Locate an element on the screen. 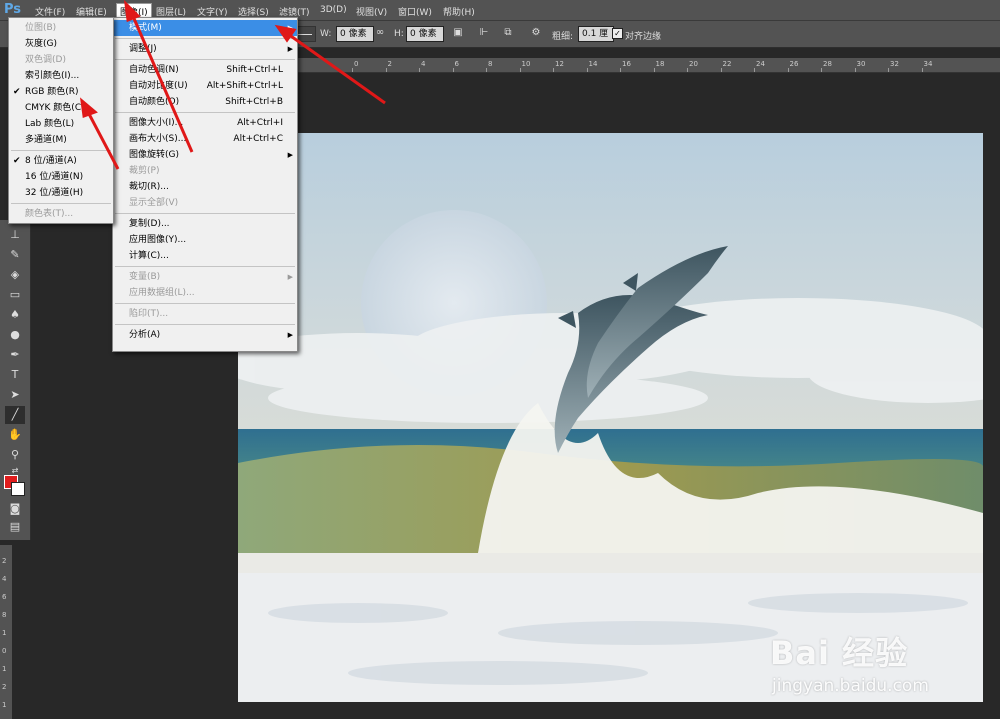  path-select-icon: ➤ is located at coordinates (15, 395).